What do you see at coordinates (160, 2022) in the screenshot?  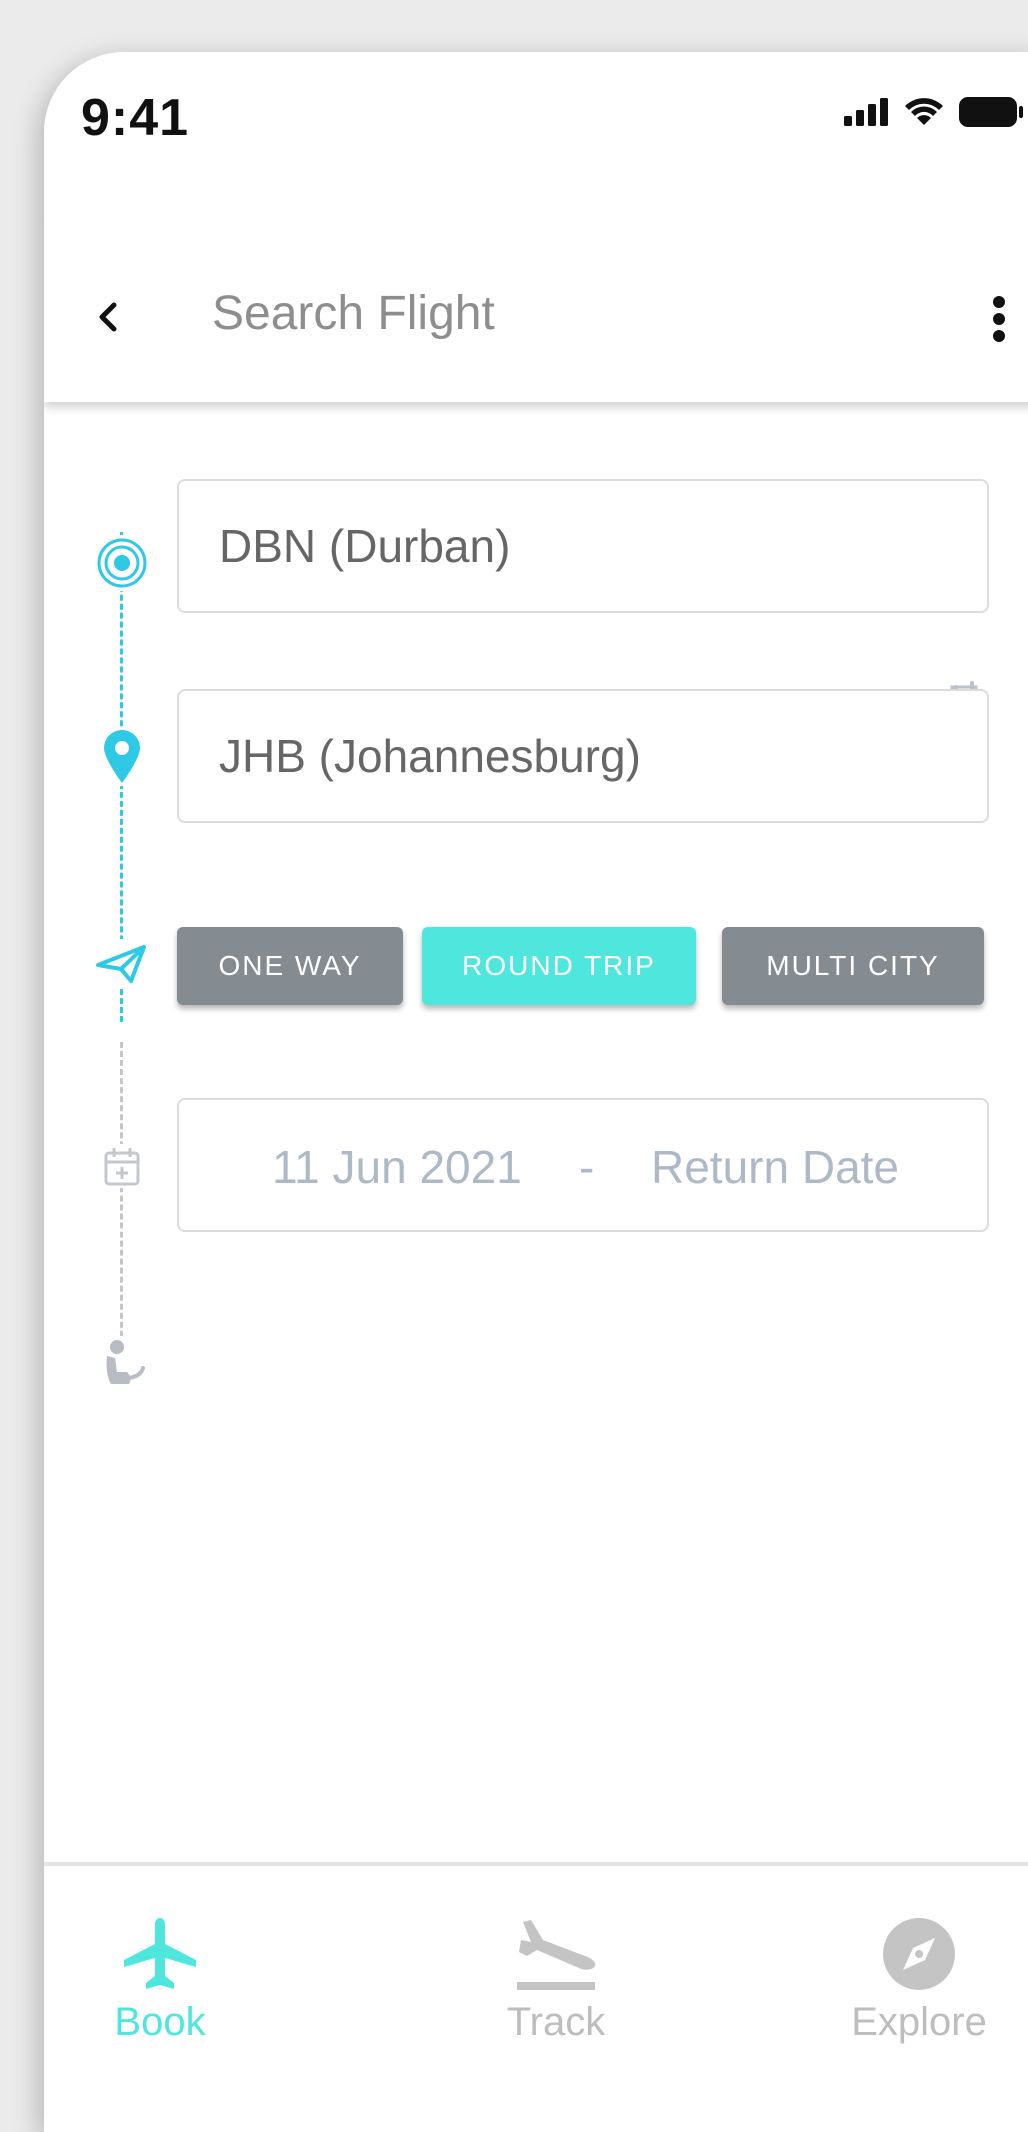 I see `nav-book-label: Book` at bounding box center [160, 2022].